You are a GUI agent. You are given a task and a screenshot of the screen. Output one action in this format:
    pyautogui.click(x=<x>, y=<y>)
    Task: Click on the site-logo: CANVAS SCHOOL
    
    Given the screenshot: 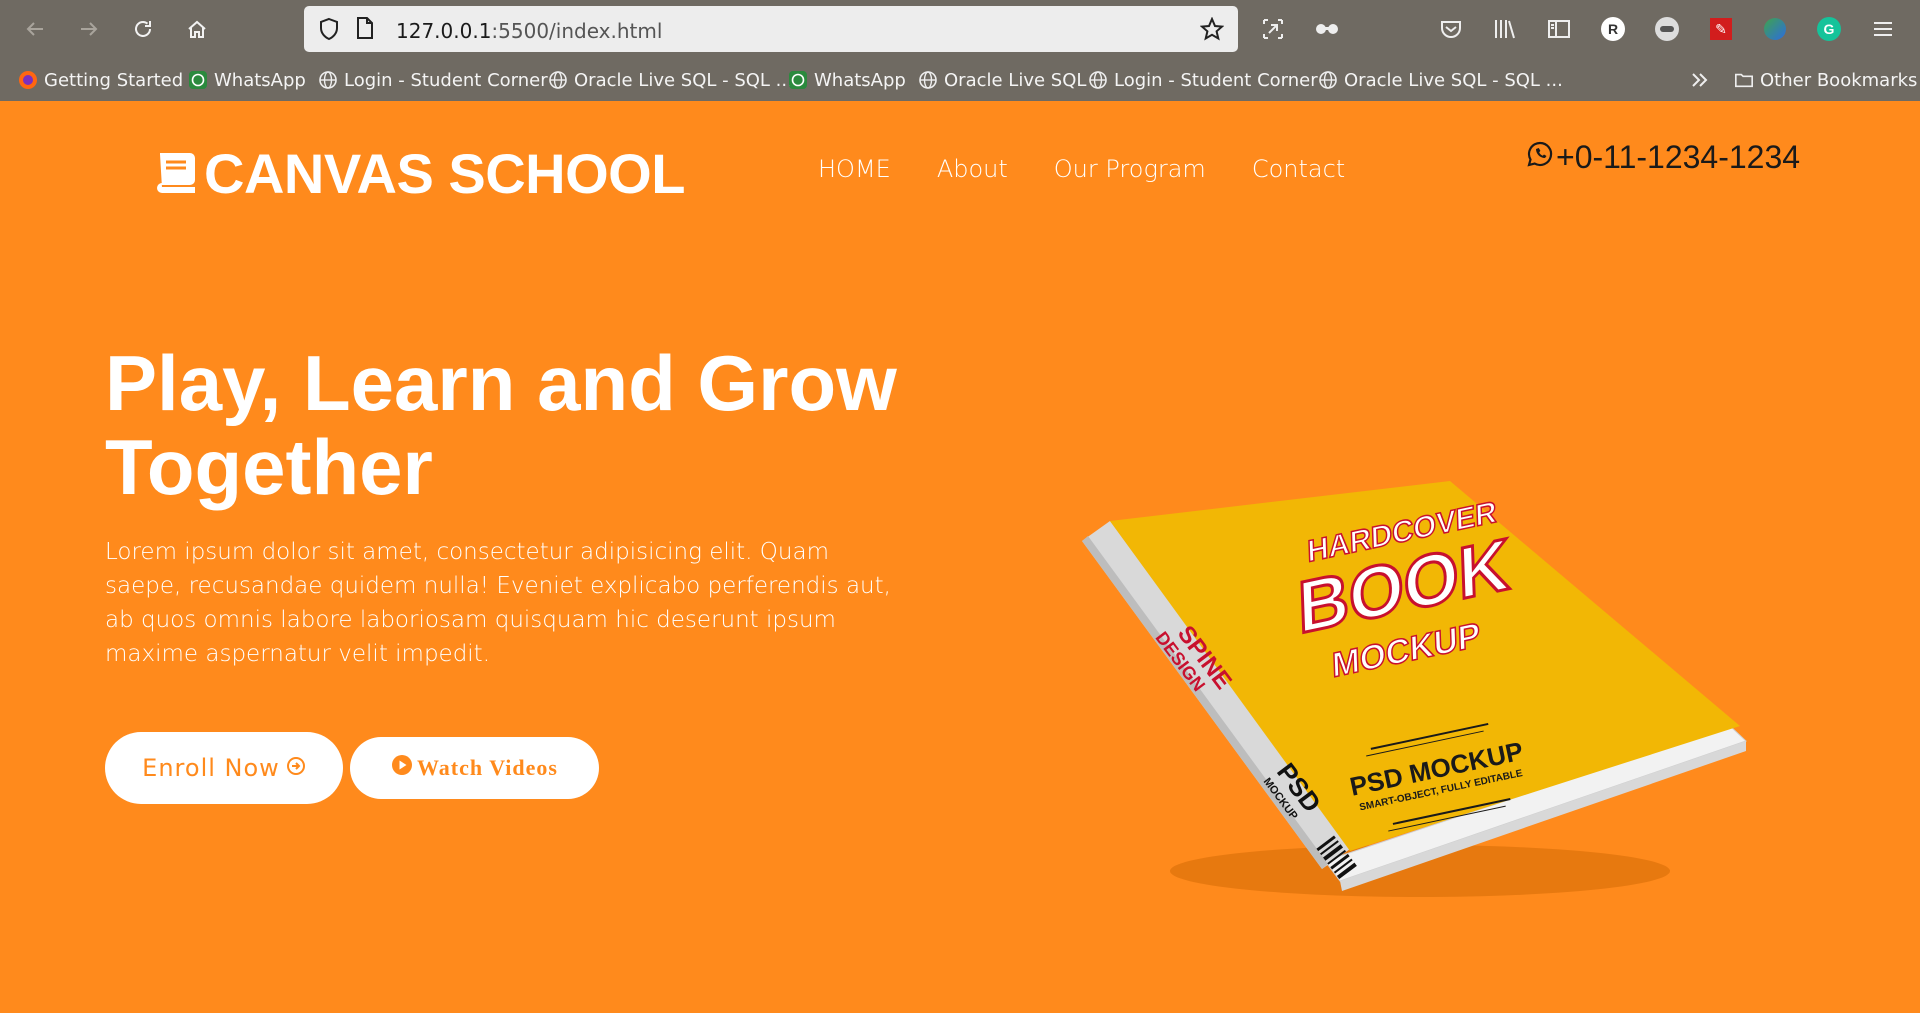 What is the action you would take?
    pyautogui.click(x=417, y=173)
    